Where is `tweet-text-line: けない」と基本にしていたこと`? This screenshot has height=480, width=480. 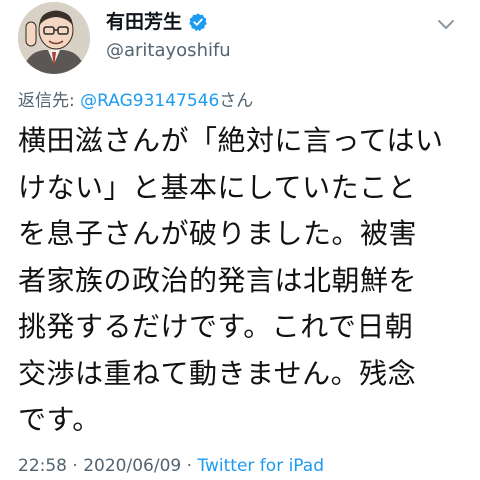 tweet-text-line: けない」と基本にしていたこと is located at coordinates (217, 187).